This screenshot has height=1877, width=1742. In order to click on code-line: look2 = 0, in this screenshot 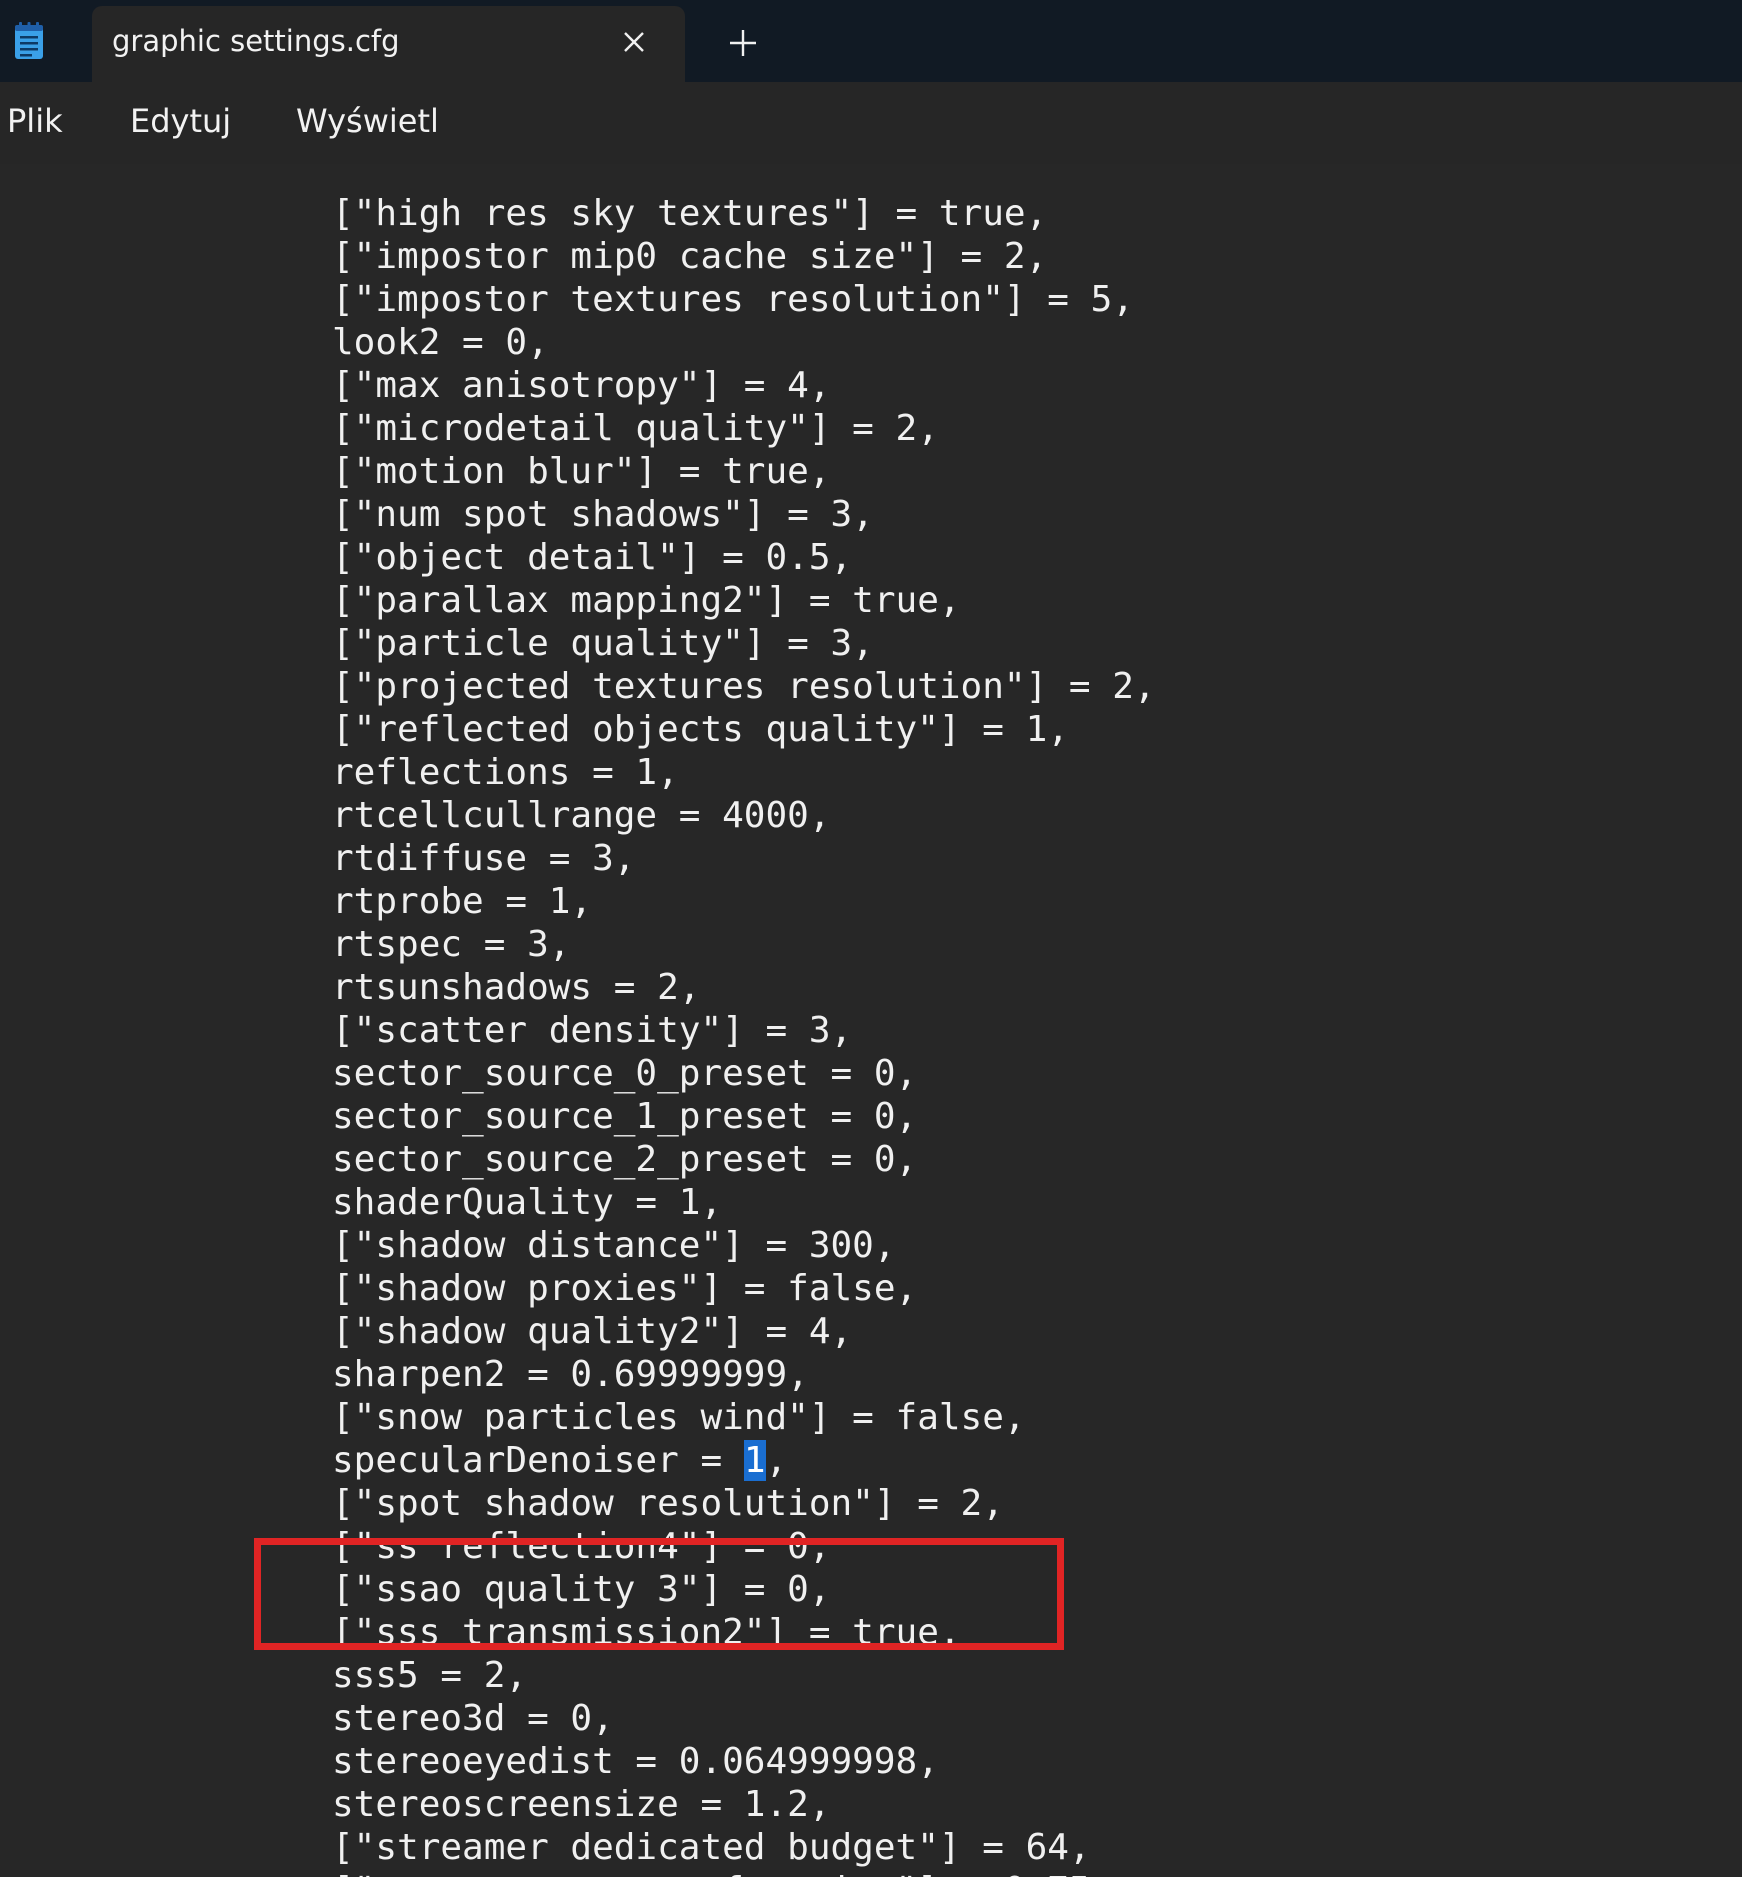, I will do `click(440, 342)`.